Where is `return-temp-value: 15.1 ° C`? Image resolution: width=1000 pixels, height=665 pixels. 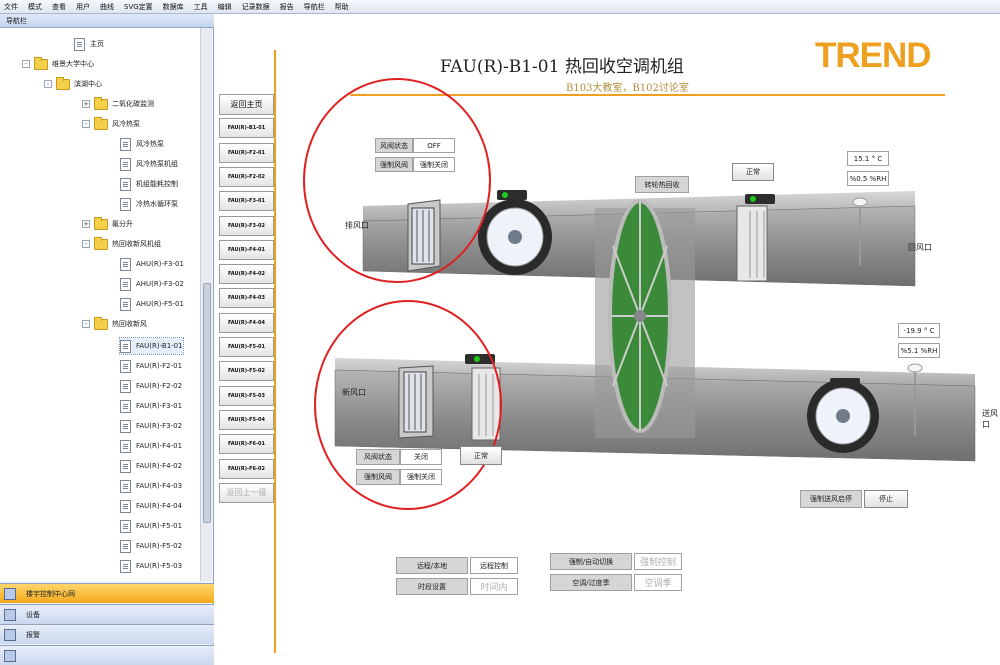
return-temp-value: 15.1 ° C is located at coordinates (868, 158).